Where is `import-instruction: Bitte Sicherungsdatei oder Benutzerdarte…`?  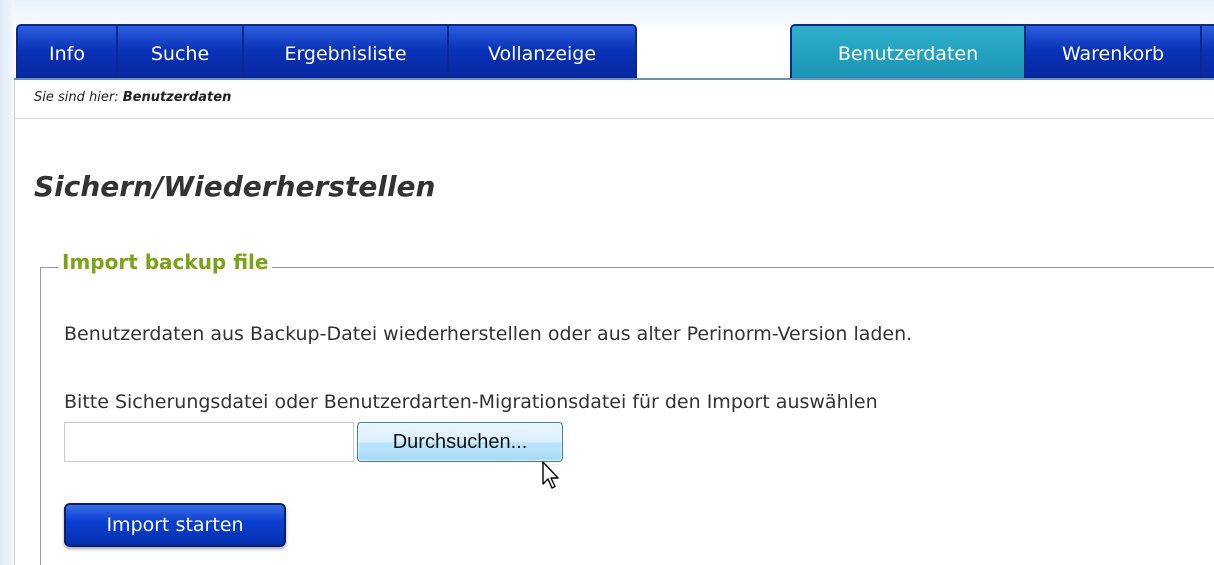 import-instruction: Bitte Sicherungsdatei oder Benutzerdarte… is located at coordinates (471, 402).